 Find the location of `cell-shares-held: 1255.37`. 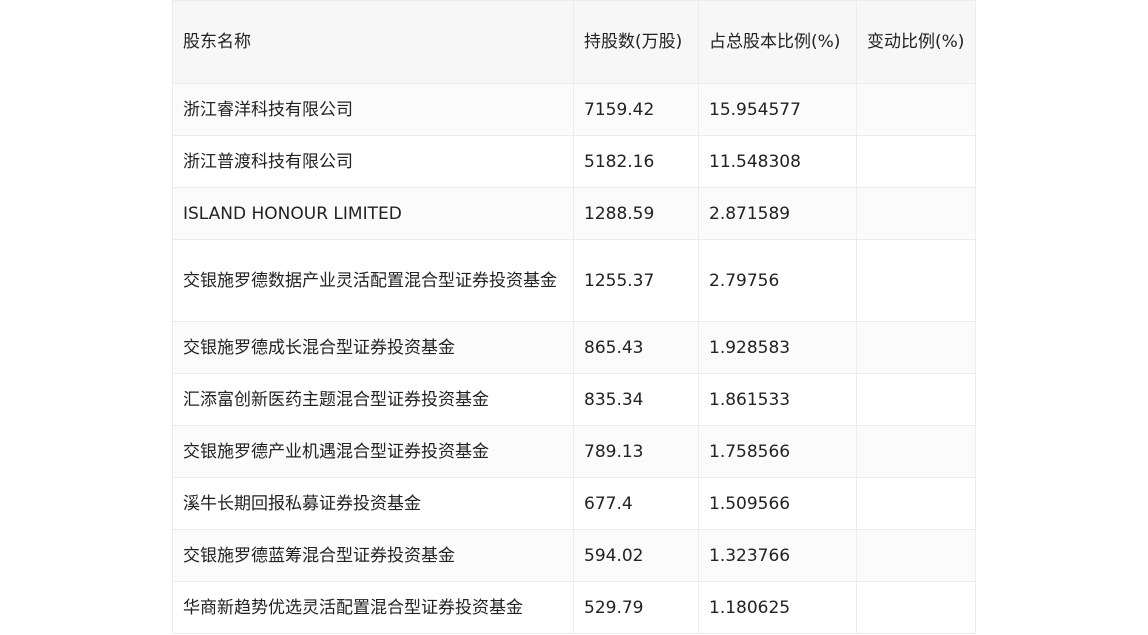

cell-shares-held: 1255.37 is located at coordinates (636, 280).